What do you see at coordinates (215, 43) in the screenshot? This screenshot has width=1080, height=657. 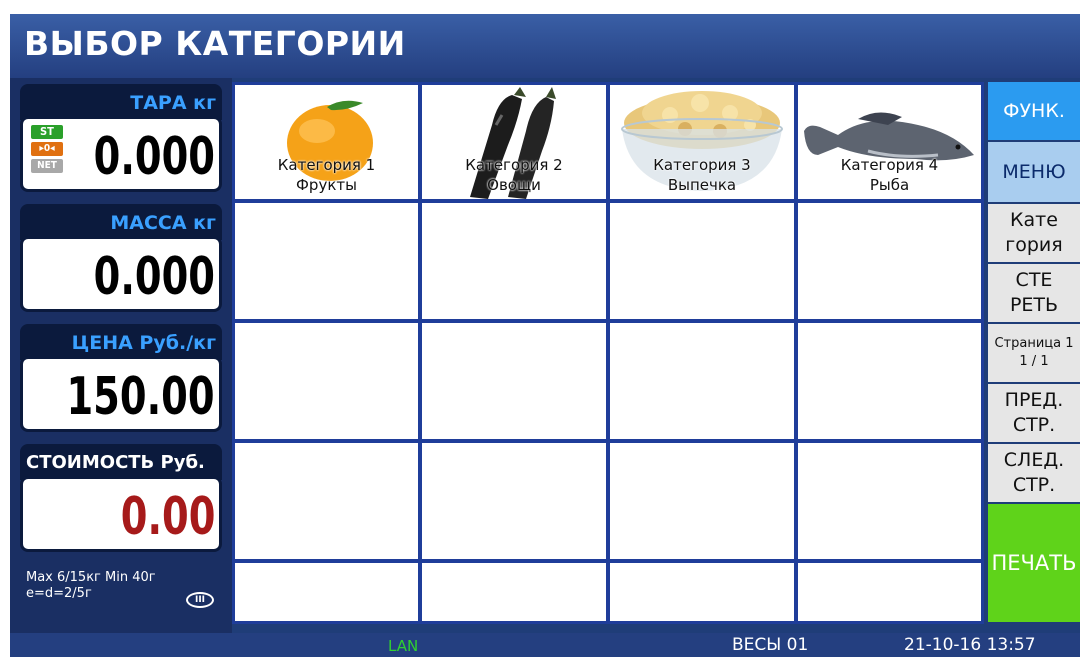 I see `page-title: ВЫБОР КАТЕГОРИИ` at bounding box center [215, 43].